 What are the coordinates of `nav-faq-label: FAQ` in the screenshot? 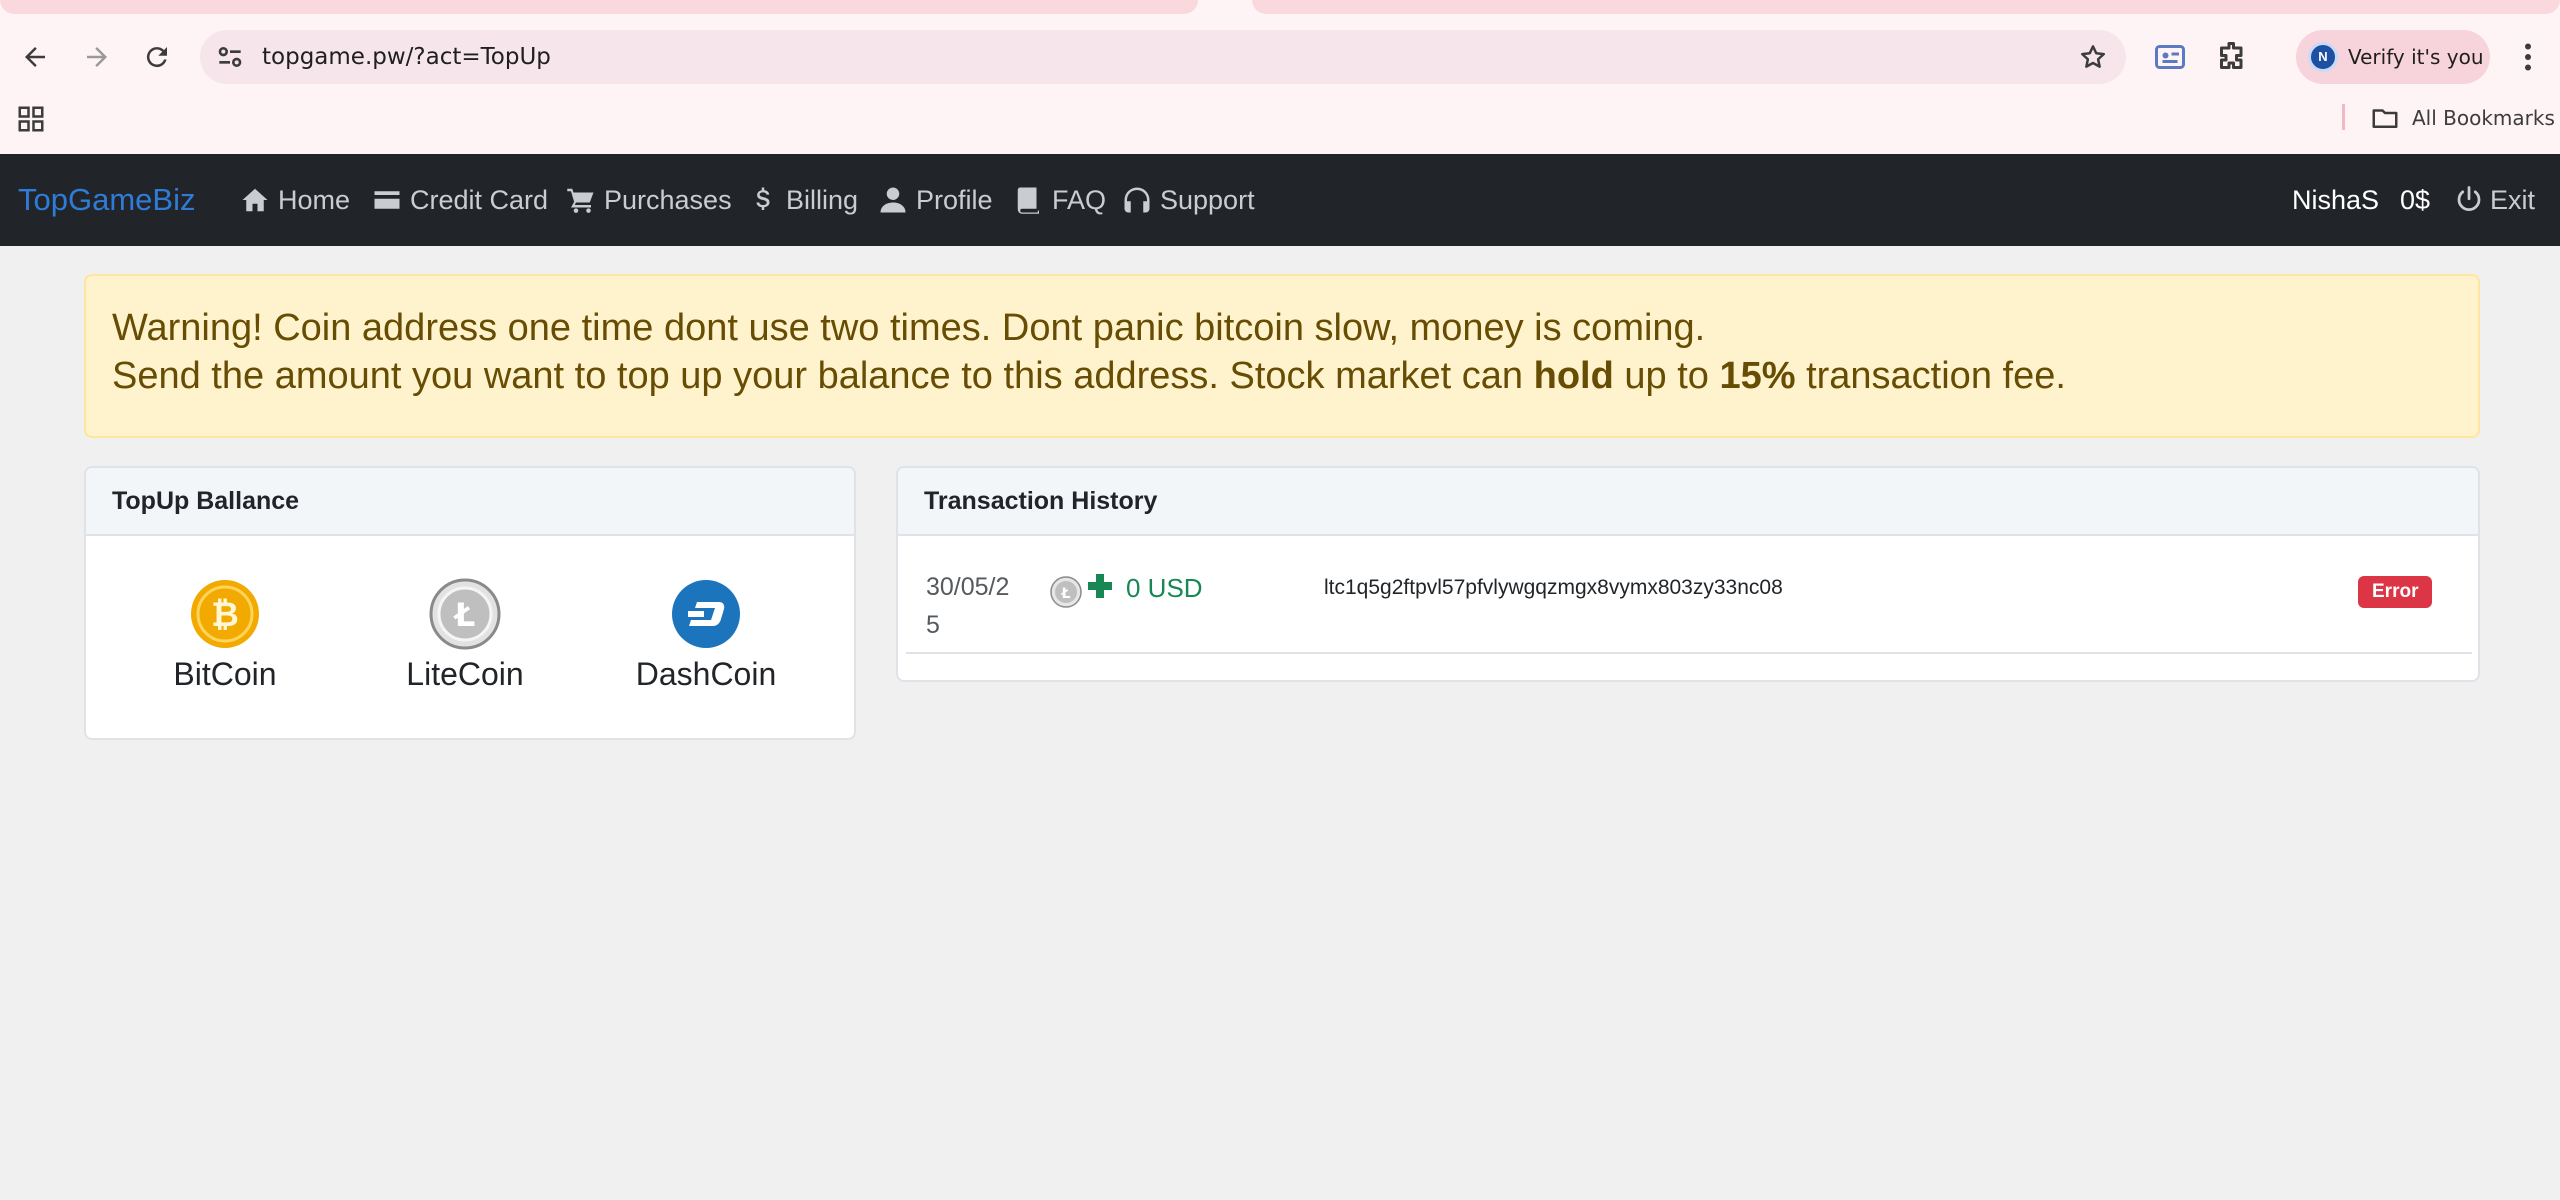 It's located at (1079, 199).